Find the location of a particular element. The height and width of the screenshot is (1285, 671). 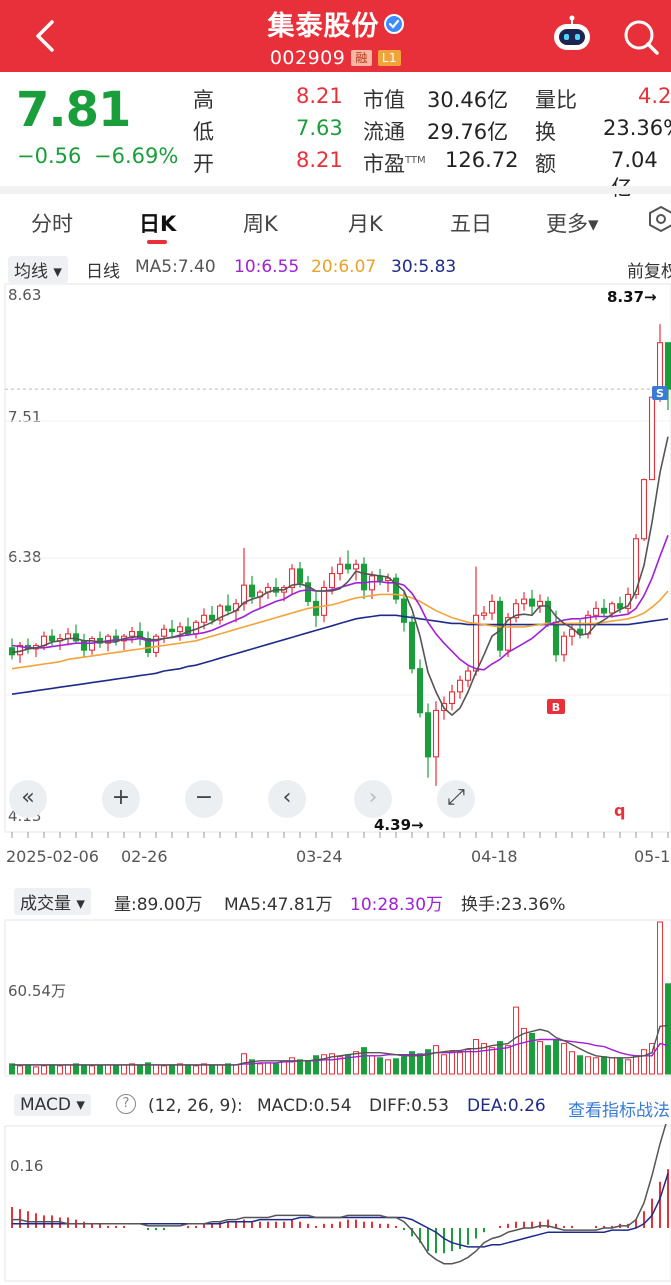

y-label-top: 8.63 is located at coordinates (24, 295).